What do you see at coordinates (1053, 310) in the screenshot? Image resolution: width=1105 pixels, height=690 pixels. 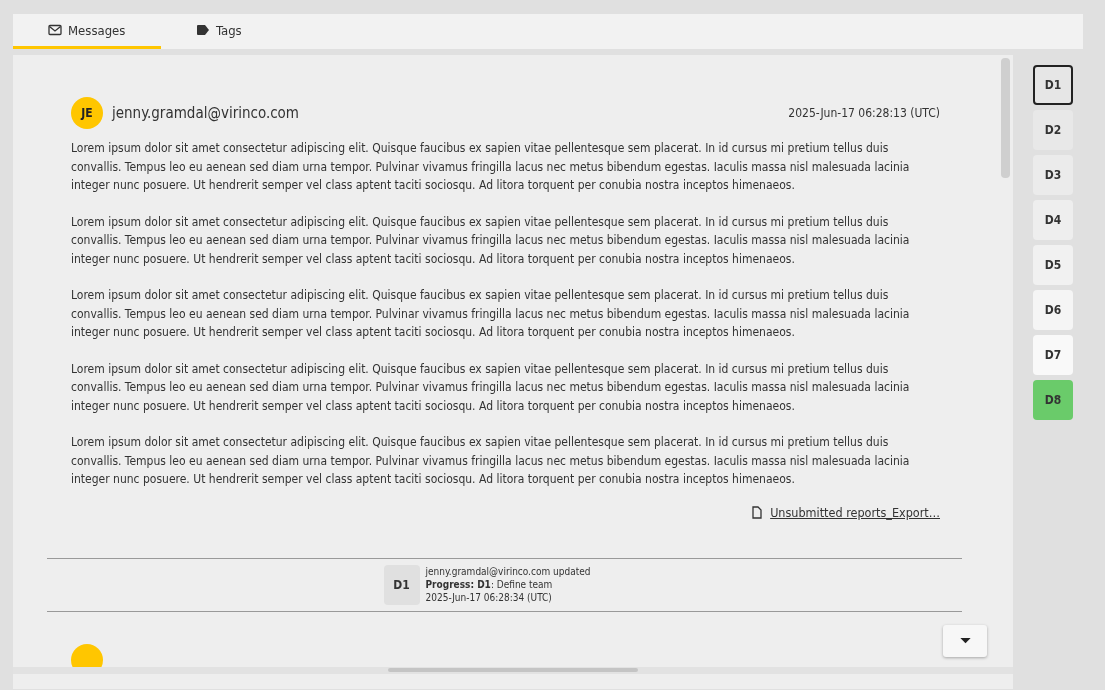 I see `step-button: D6` at bounding box center [1053, 310].